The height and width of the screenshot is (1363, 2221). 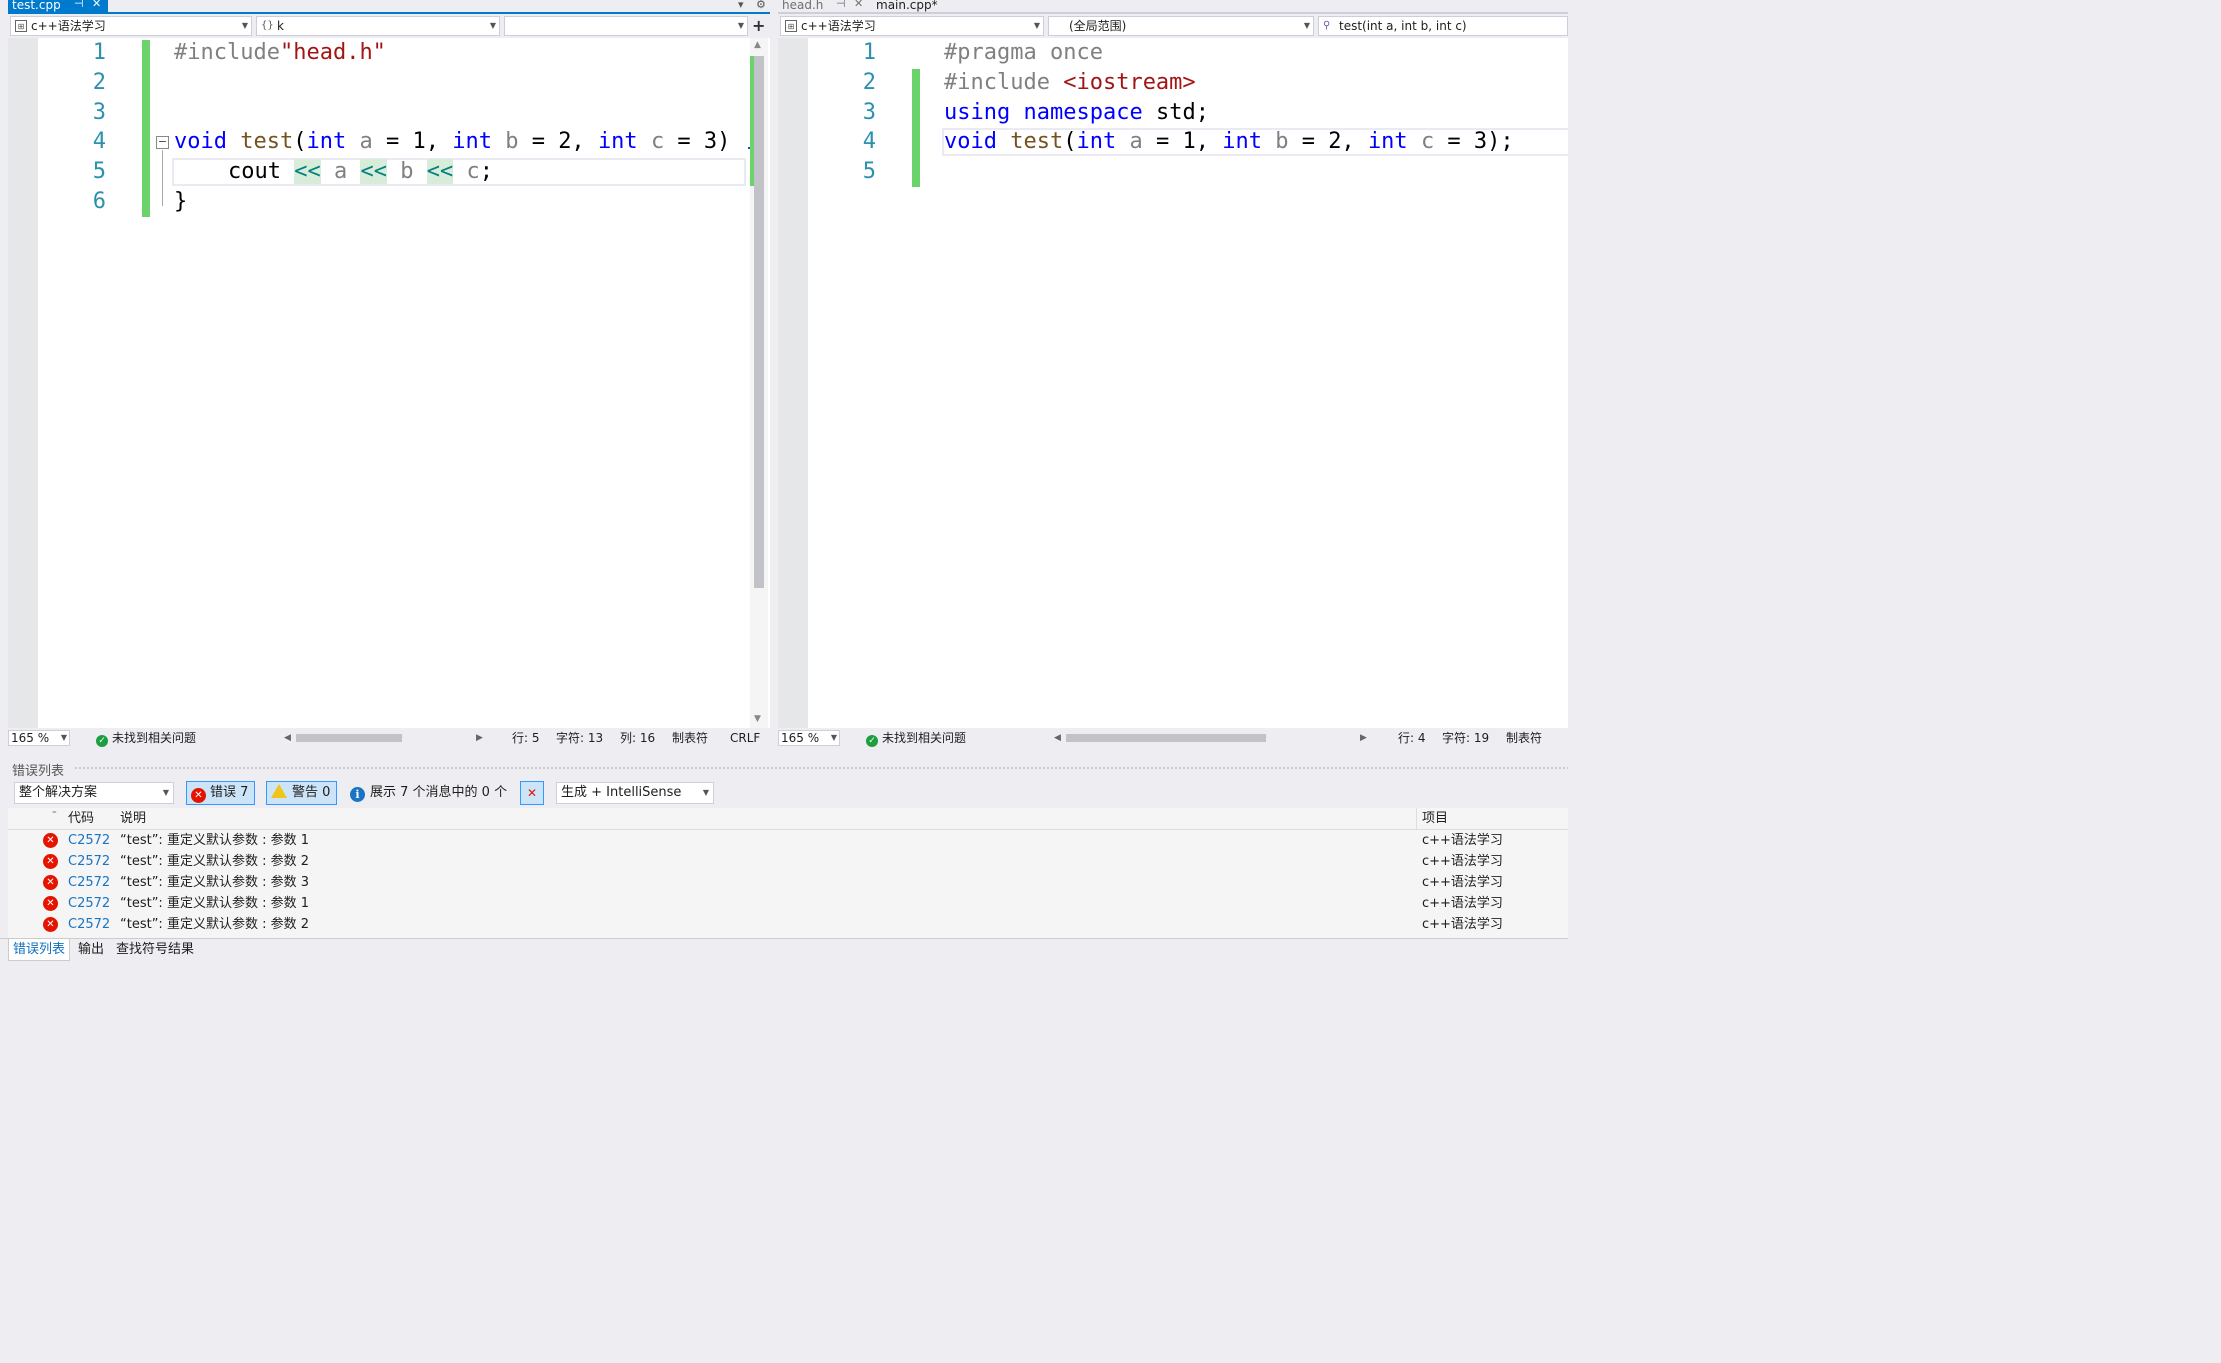 I want to click on col-indicator: 列: 16, so click(x=637, y=738).